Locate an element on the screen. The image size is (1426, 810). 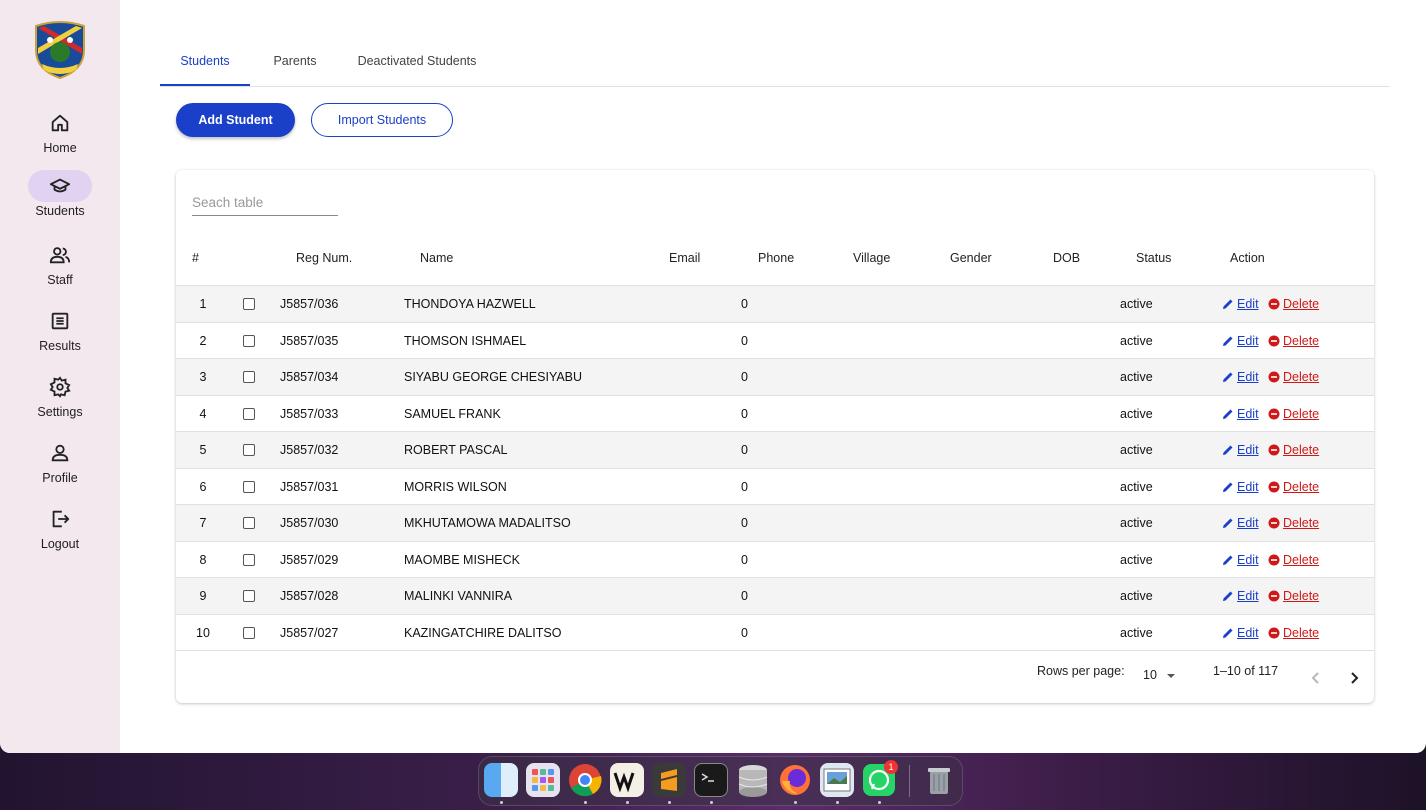
delete-label: Delete is located at coordinates (1301, 450).